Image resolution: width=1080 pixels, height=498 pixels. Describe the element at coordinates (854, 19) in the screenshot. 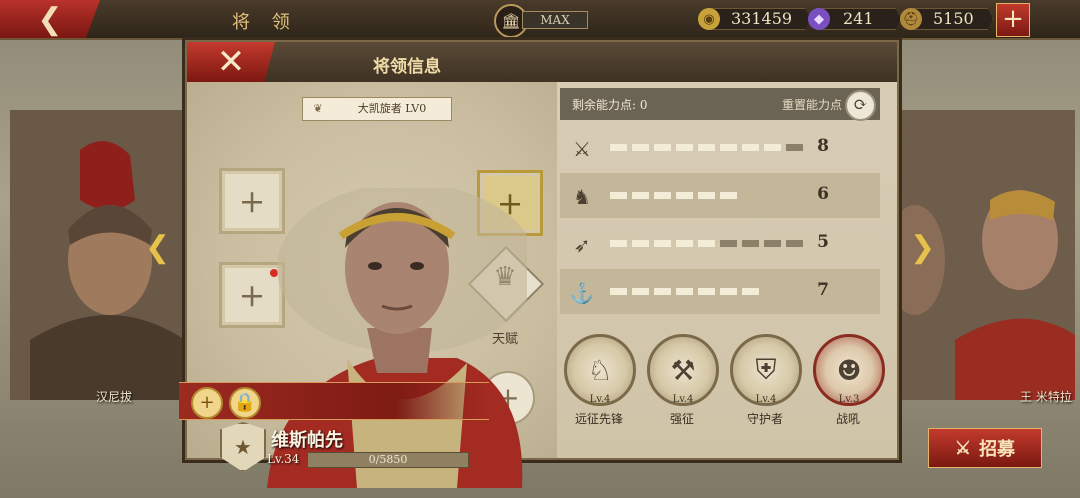

I see `gem-resource: ◆ 241` at that location.